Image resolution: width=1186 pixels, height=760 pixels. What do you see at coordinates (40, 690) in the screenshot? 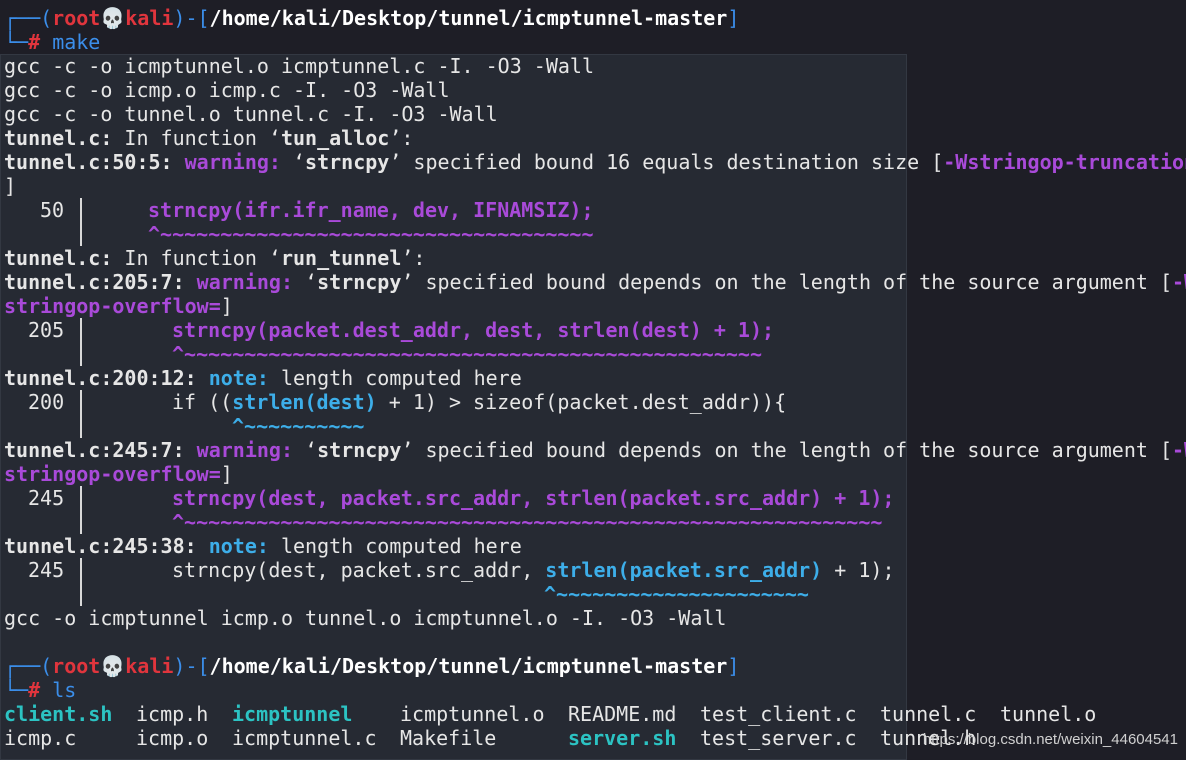
I see `prompt-command-line: └─# ls` at bounding box center [40, 690].